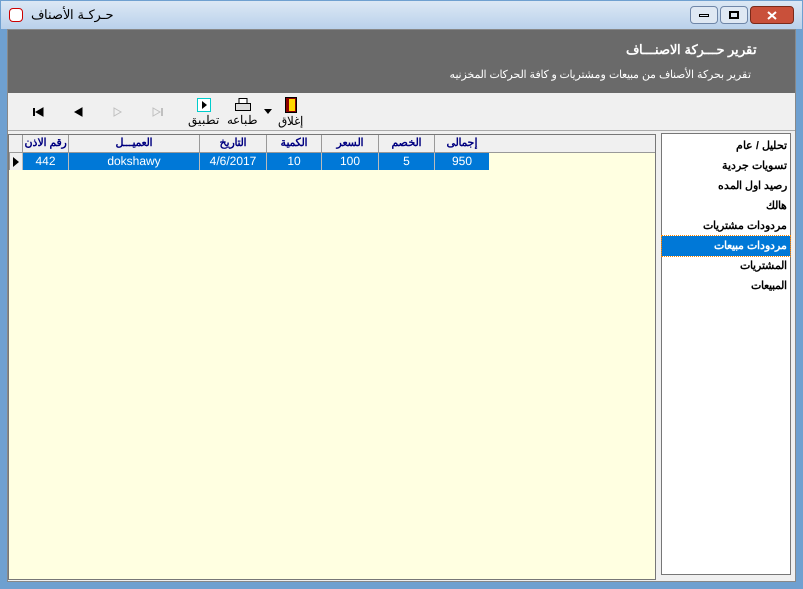 The image size is (803, 589). I want to click on first-record-icon, so click(38, 111).